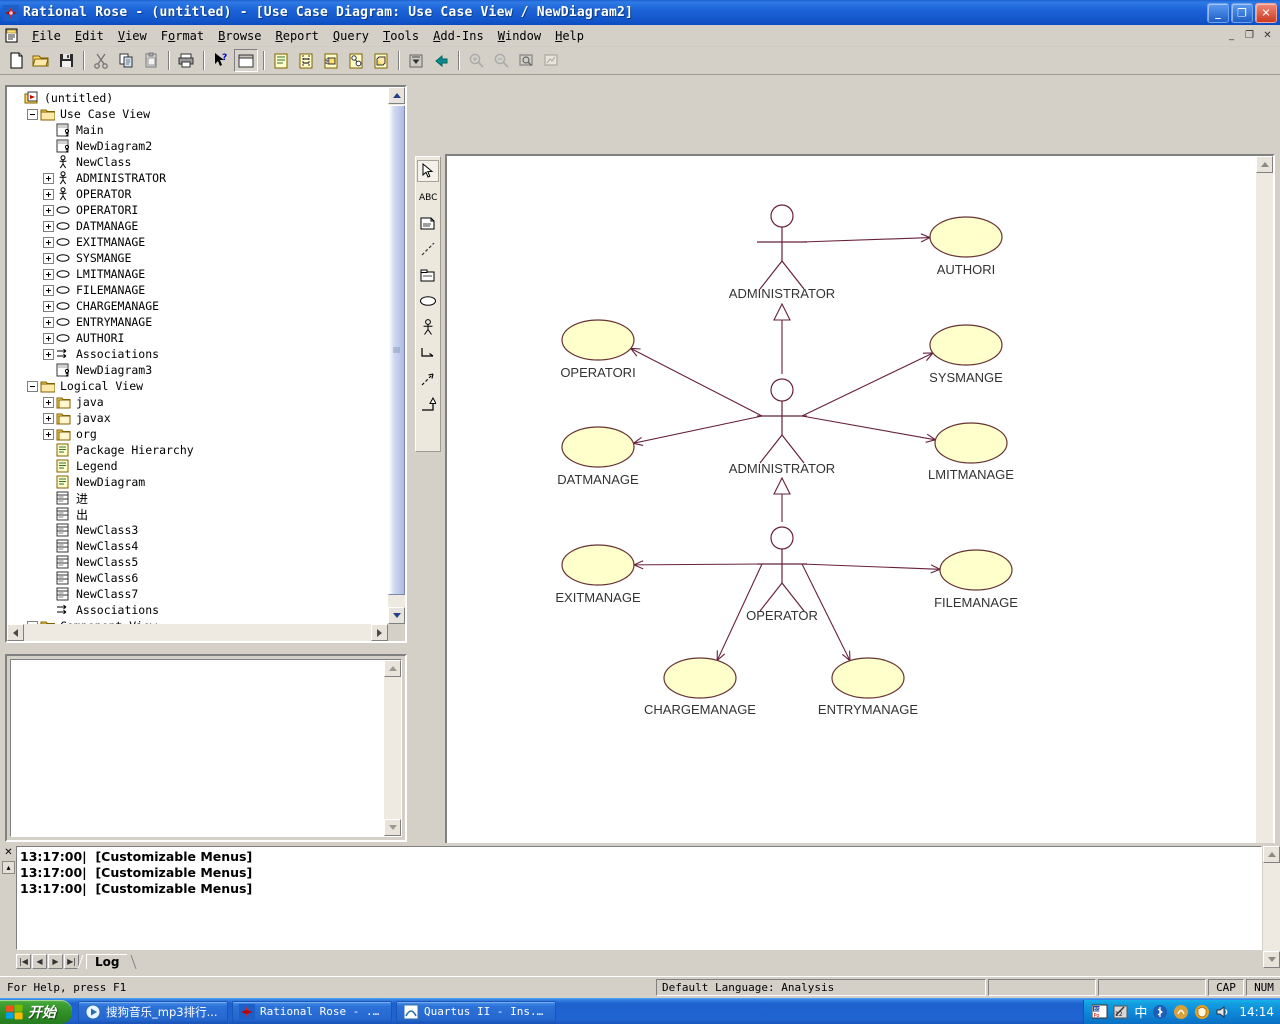 The height and width of the screenshot is (1024, 1280). Describe the element at coordinates (199, 98) in the screenshot. I see `tree-item: (untitled)` at that location.